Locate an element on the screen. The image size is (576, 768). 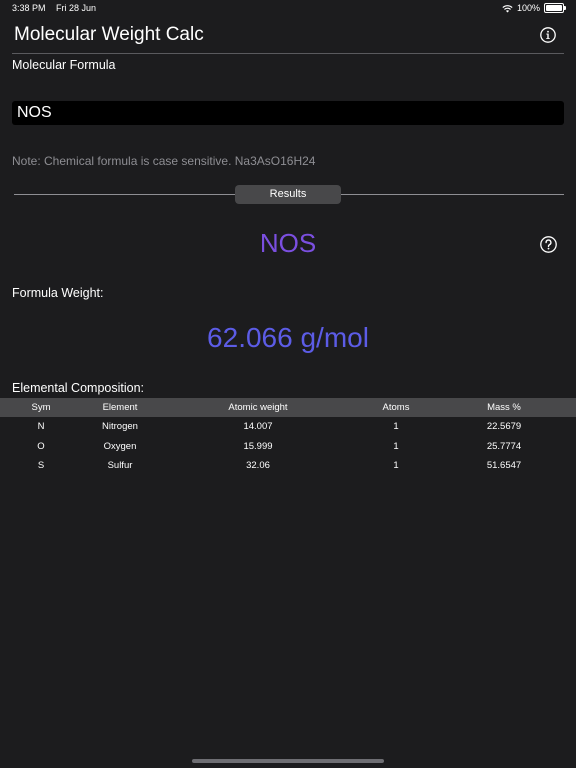
header-element: Element is located at coordinates (120, 407).